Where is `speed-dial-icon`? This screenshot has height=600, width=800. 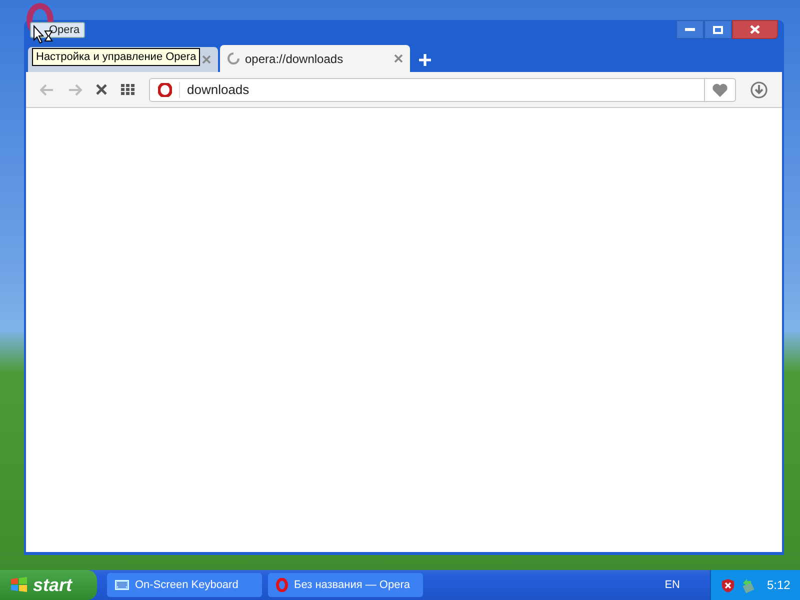
speed-dial-icon is located at coordinates (128, 89).